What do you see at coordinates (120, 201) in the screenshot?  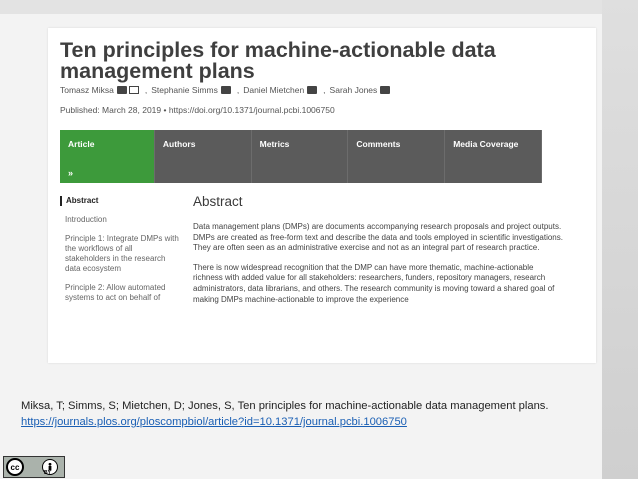 I see `sidebar-item-abstract: Abstract` at bounding box center [120, 201].